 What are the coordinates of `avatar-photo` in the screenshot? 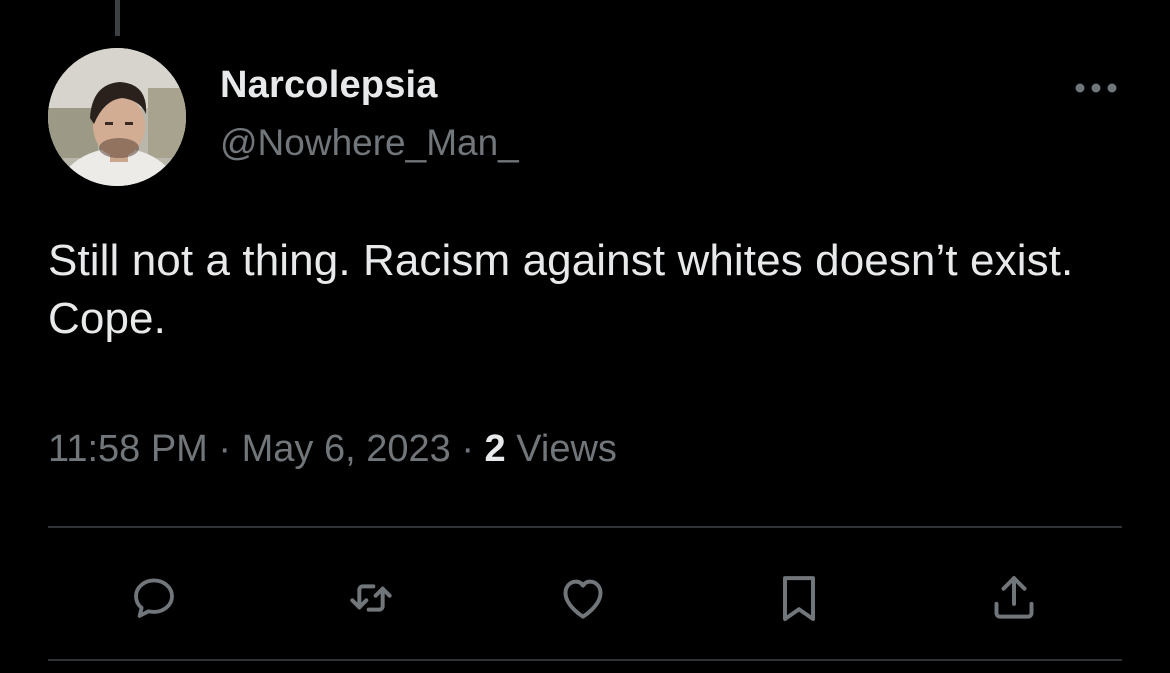 It's located at (117, 117).